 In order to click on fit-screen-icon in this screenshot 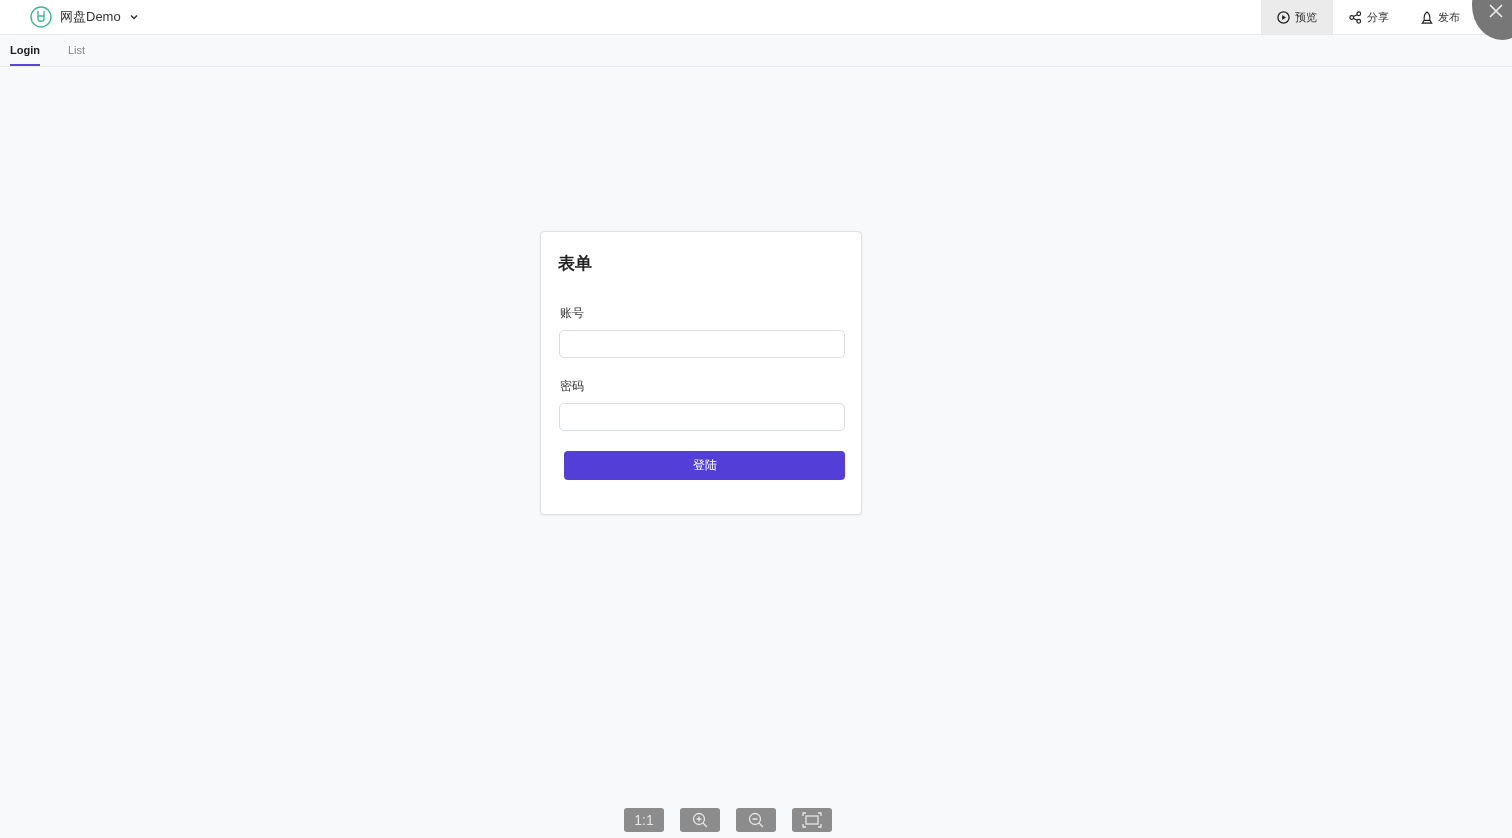, I will do `click(812, 820)`.